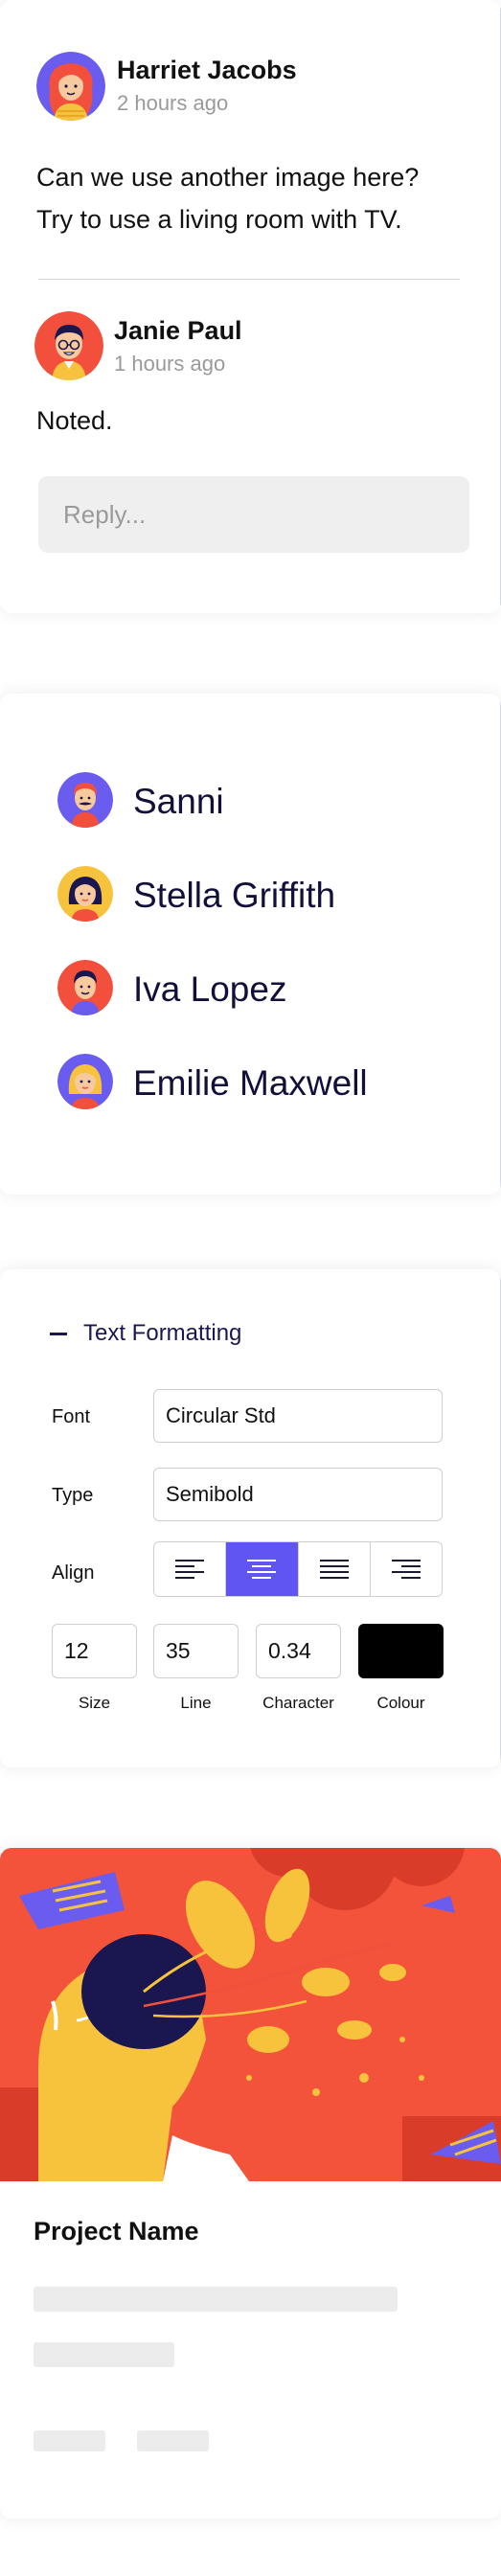  What do you see at coordinates (85, 1081) in the screenshot?
I see `blonde-woman-avatar-icon` at bounding box center [85, 1081].